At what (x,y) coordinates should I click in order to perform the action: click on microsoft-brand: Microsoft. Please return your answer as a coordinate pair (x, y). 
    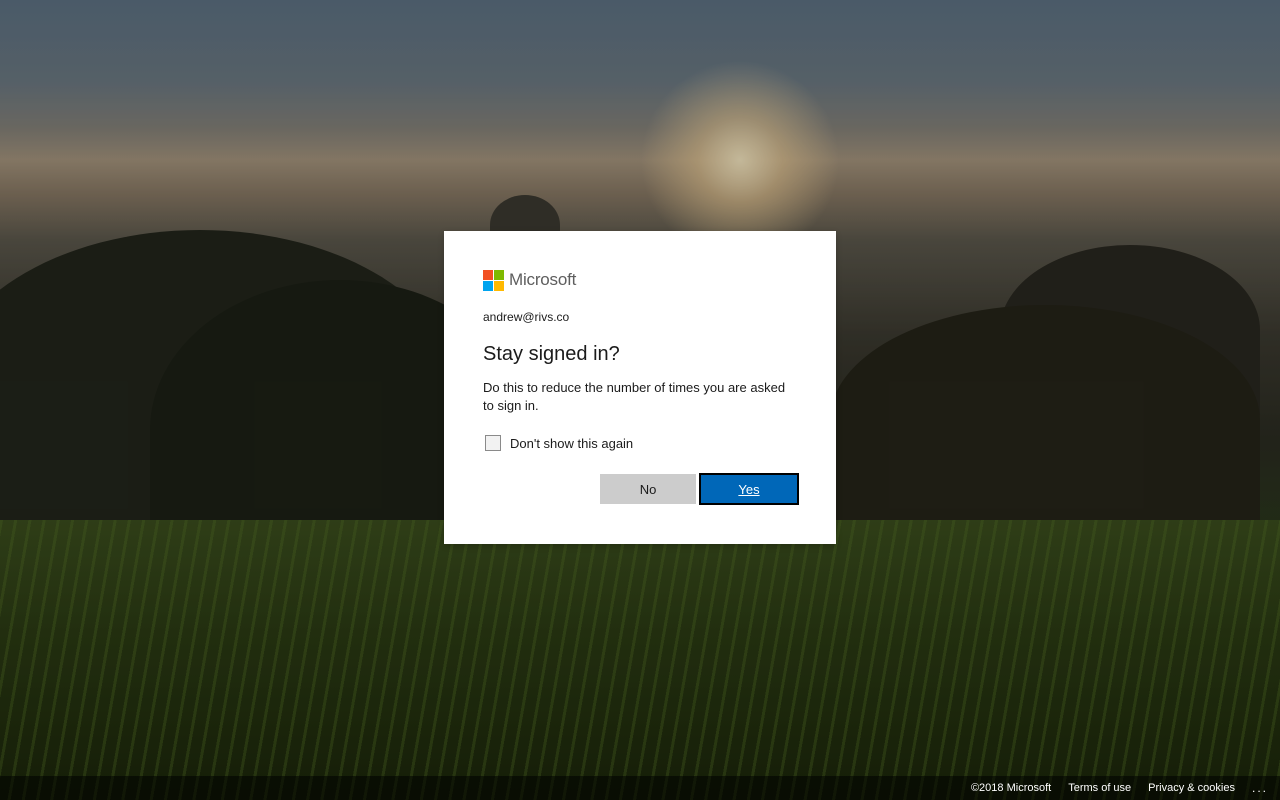
    Looking at the image, I should click on (640, 280).